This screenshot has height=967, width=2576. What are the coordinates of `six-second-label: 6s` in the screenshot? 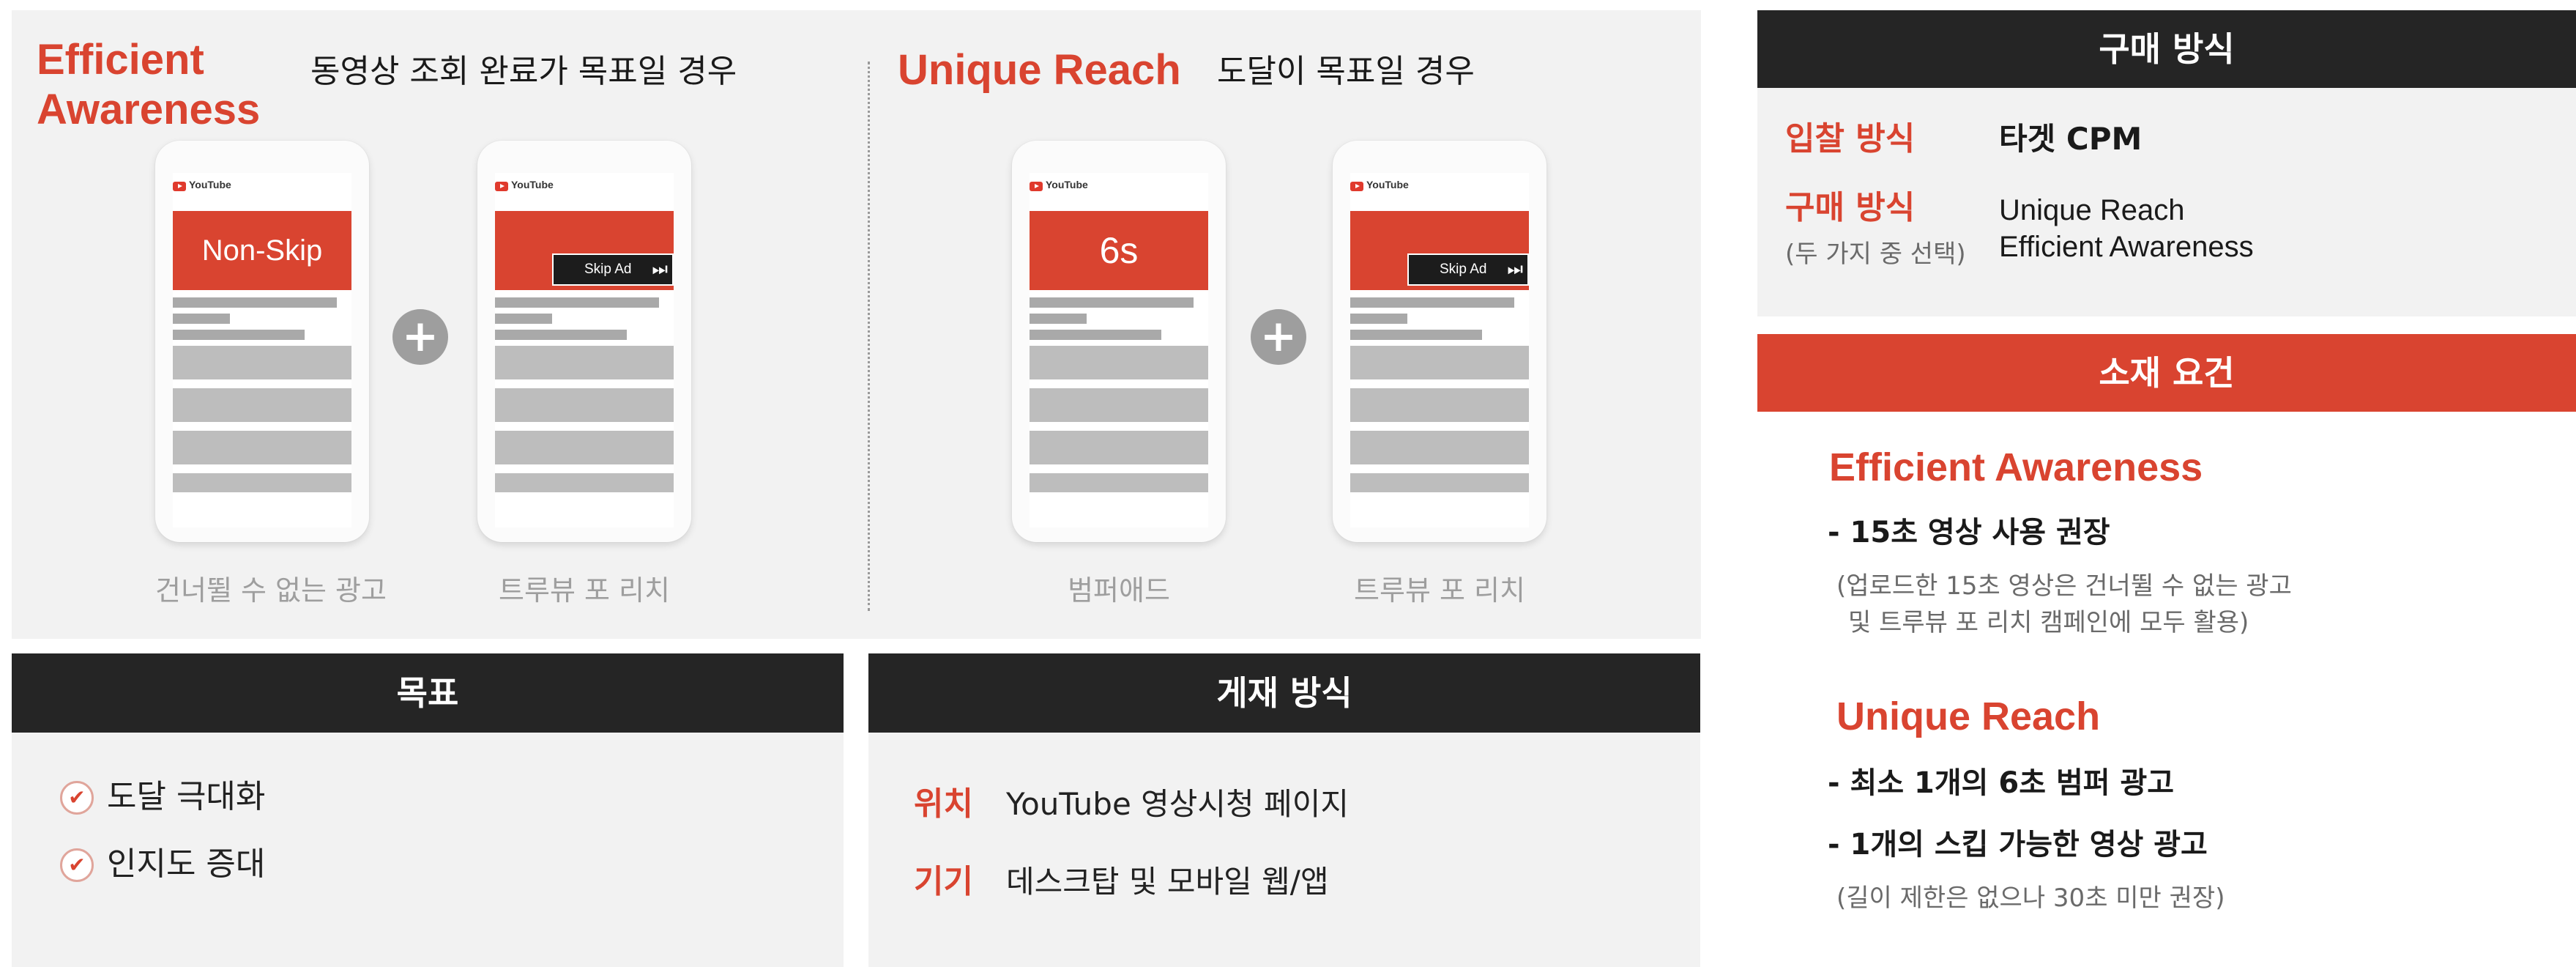 It's located at (1119, 251).